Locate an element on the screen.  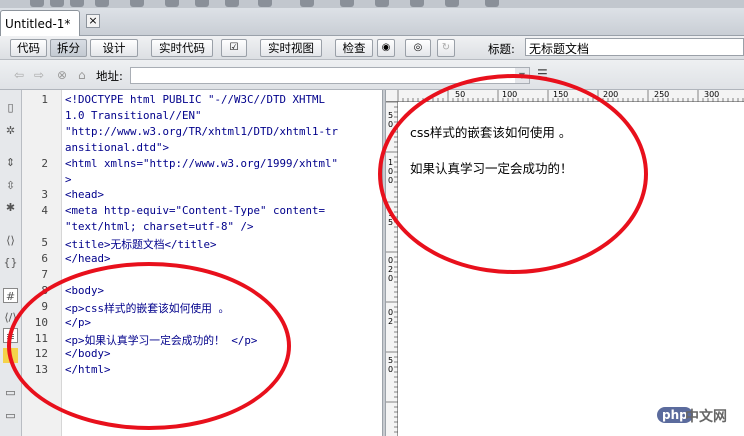
collapse-tag-icon: ⇕ is located at coordinates (10, 162).